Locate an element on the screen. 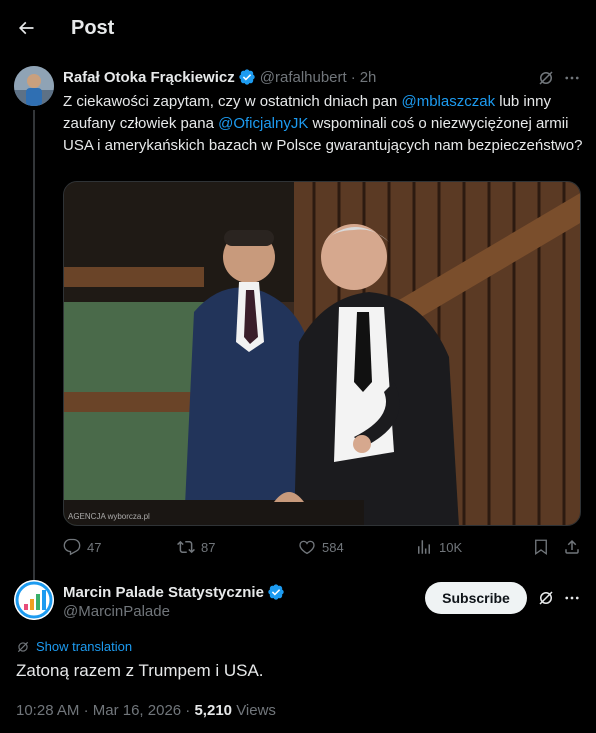 The image size is (596, 733). bookmark-icon is located at coordinates (541, 547).